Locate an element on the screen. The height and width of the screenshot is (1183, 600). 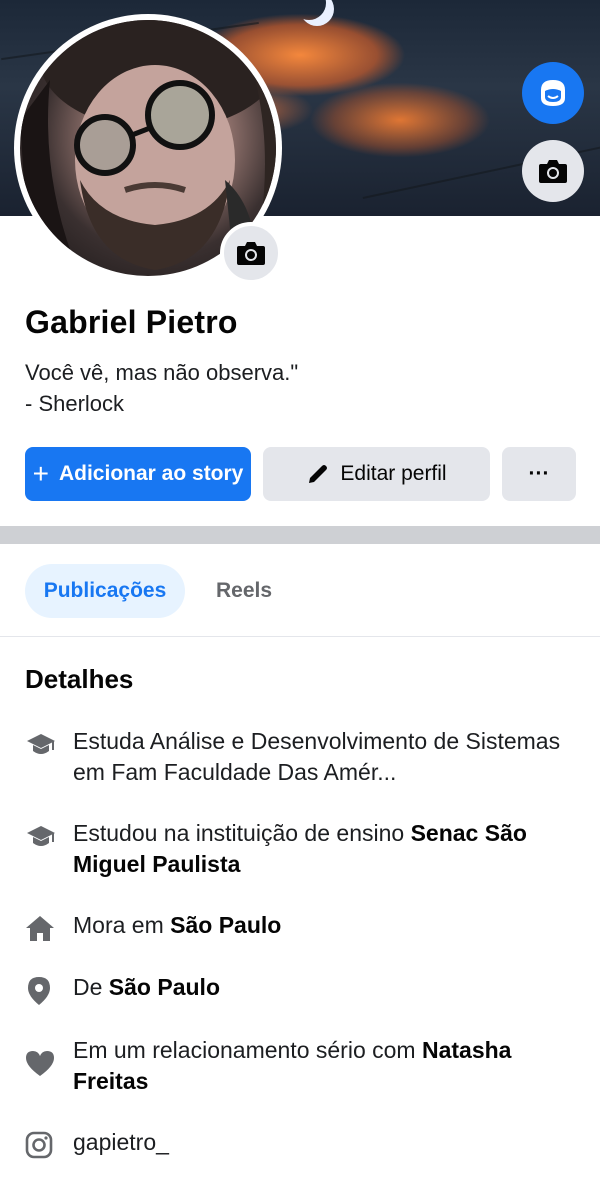
add-to-story-label: Adicionar ao story is located at coordinates (151, 473).